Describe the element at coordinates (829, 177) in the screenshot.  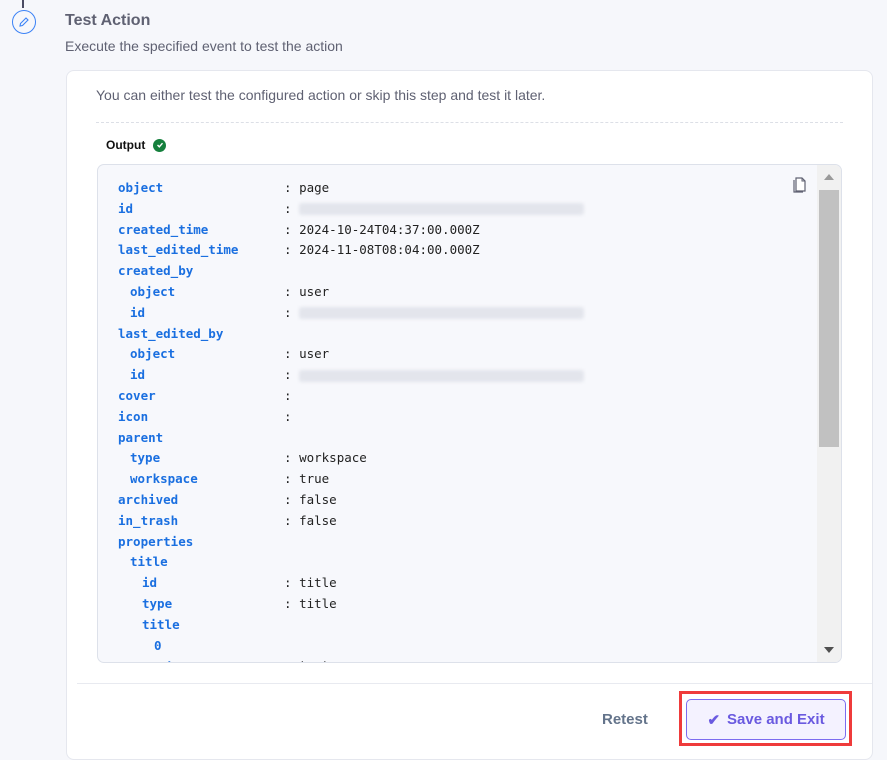
I see `scroll-up-arrow-icon` at that location.